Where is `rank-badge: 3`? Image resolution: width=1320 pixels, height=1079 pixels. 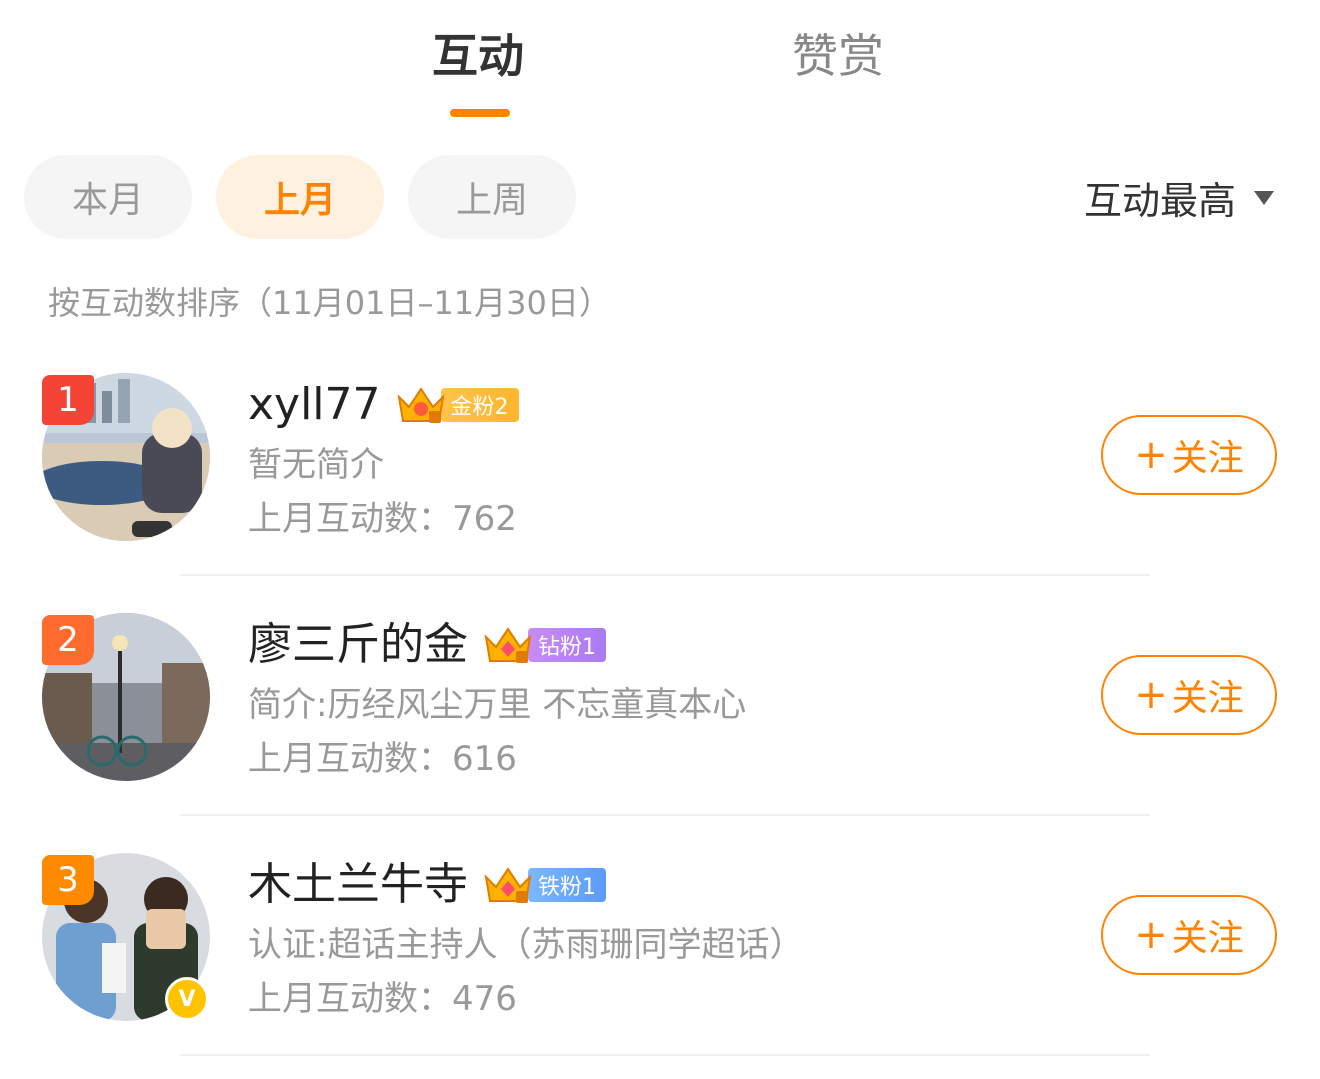
rank-badge: 3 is located at coordinates (68, 880).